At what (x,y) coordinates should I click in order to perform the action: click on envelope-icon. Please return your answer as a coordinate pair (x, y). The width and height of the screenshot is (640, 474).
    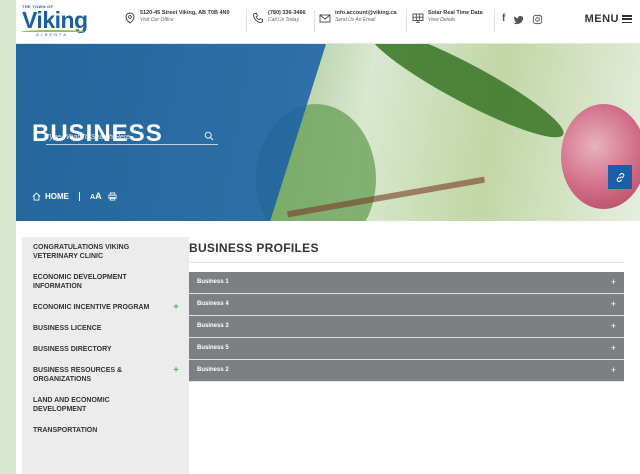
    Looking at the image, I should click on (325, 18).